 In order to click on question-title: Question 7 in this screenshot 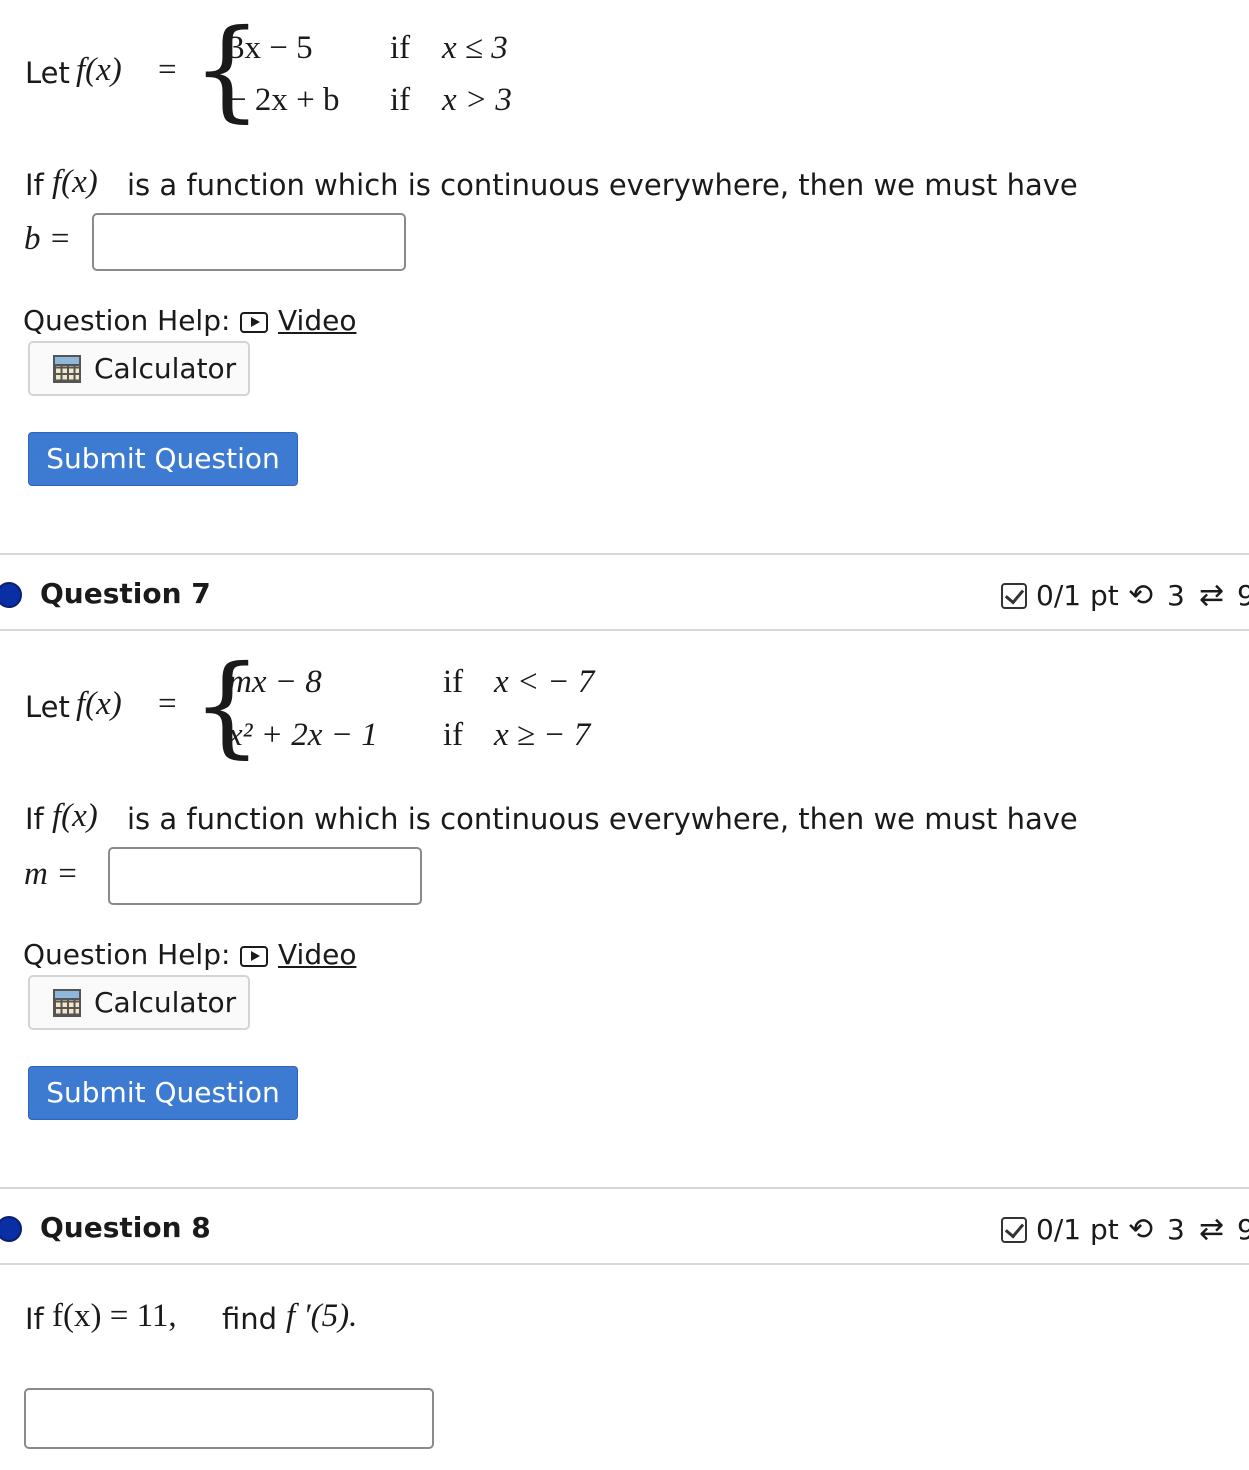, I will do `click(125, 593)`.